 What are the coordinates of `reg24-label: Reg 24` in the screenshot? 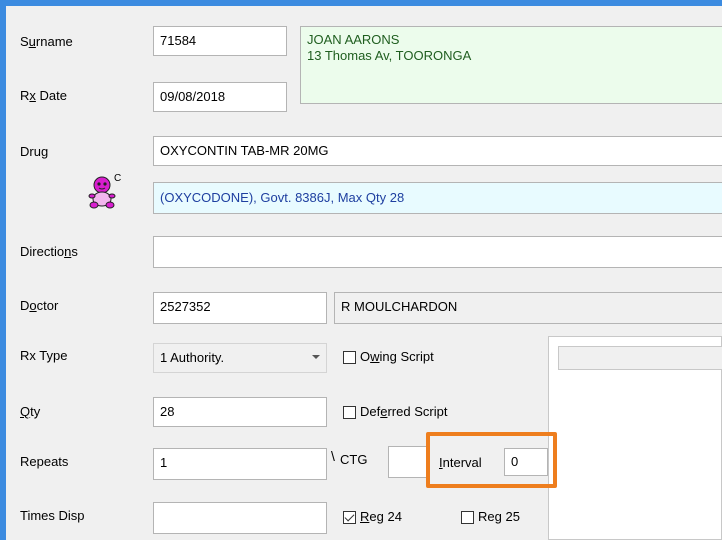 It's located at (381, 516).